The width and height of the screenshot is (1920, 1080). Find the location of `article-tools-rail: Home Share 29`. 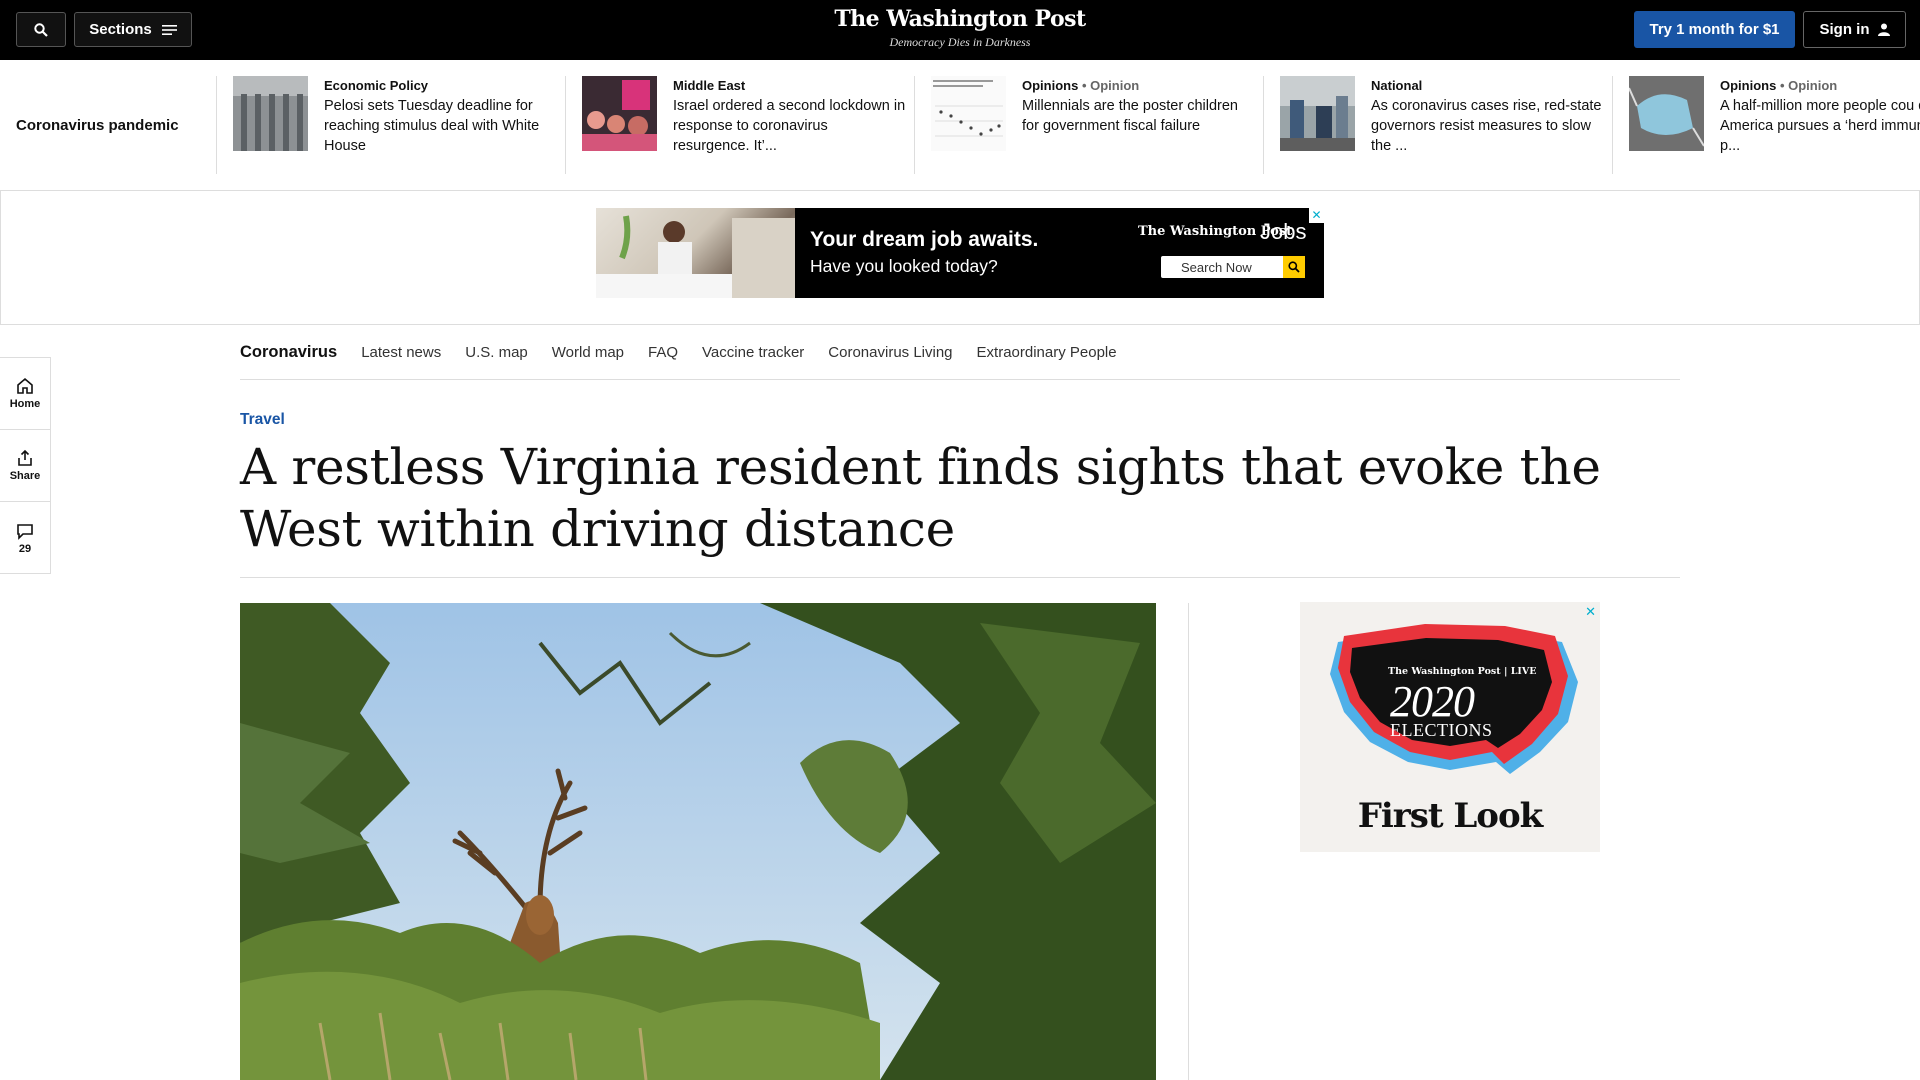

article-tools-rail: Home Share 29 is located at coordinates (25, 465).